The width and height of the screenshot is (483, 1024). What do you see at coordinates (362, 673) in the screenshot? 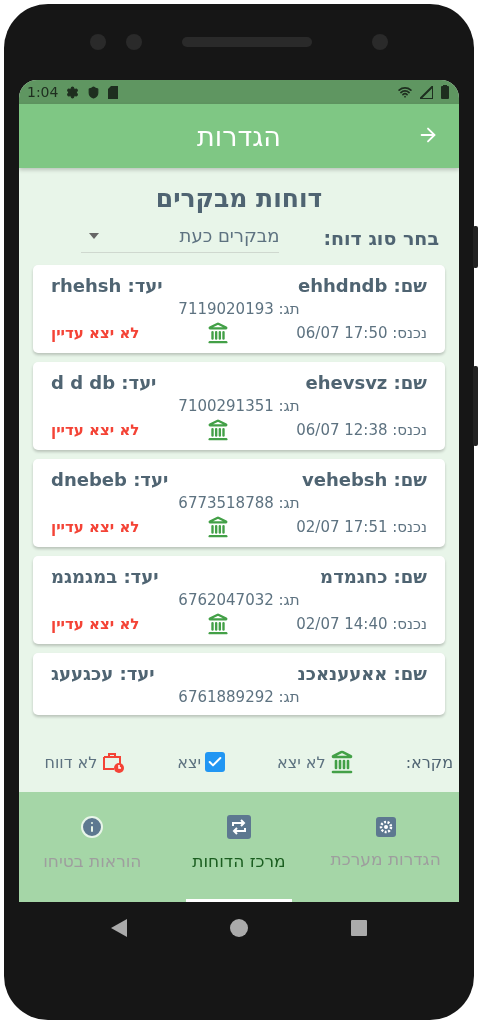
I see `visitor-name: שם: אאעענאכנ` at bounding box center [362, 673].